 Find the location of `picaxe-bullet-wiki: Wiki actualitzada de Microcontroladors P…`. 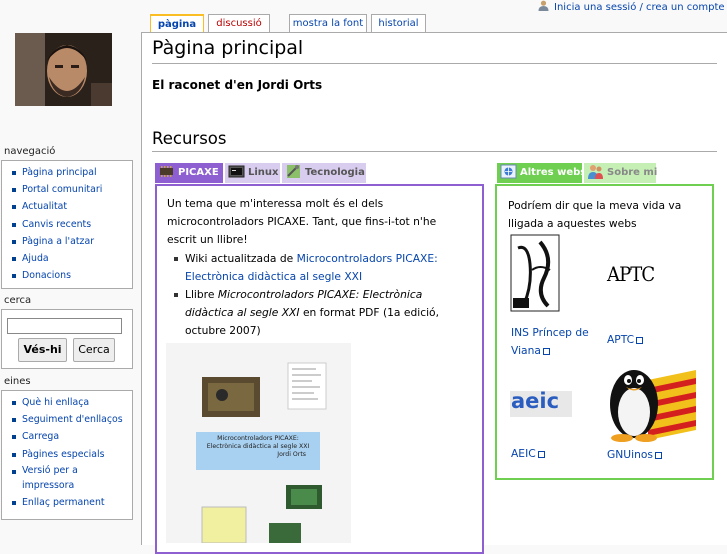

picaxe-bullet-wiki: Wiki actualitzada de Microcontroladors P… is located at coordinates (319, 268).